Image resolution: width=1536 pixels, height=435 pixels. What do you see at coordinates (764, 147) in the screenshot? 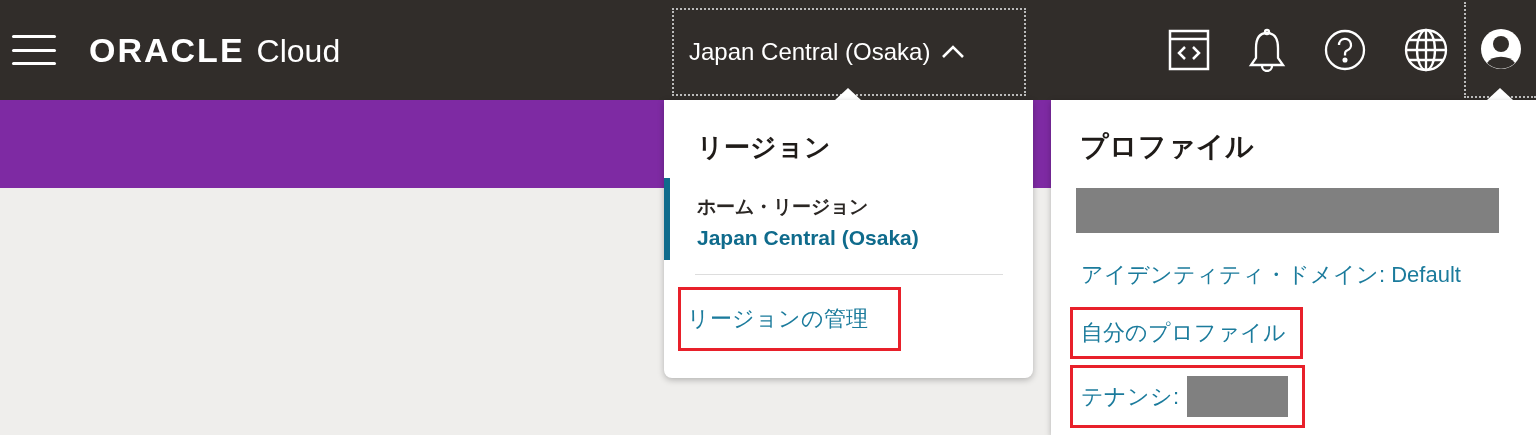
I see `menu-title: リージョン` at bounding box center [764, 147].